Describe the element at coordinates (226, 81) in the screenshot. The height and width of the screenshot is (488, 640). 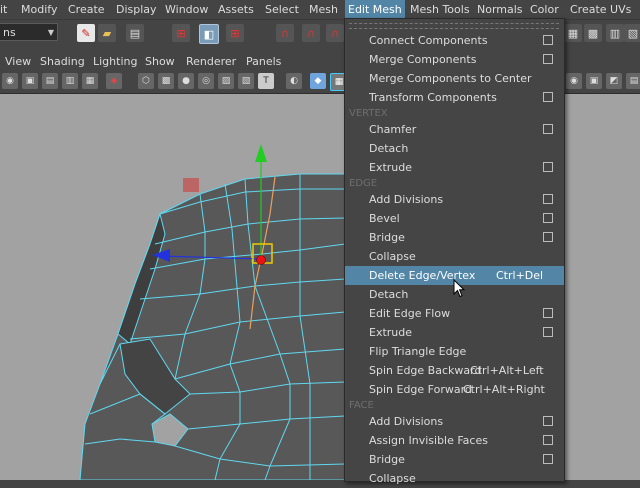
I see `light-icon: ▨` at that location.